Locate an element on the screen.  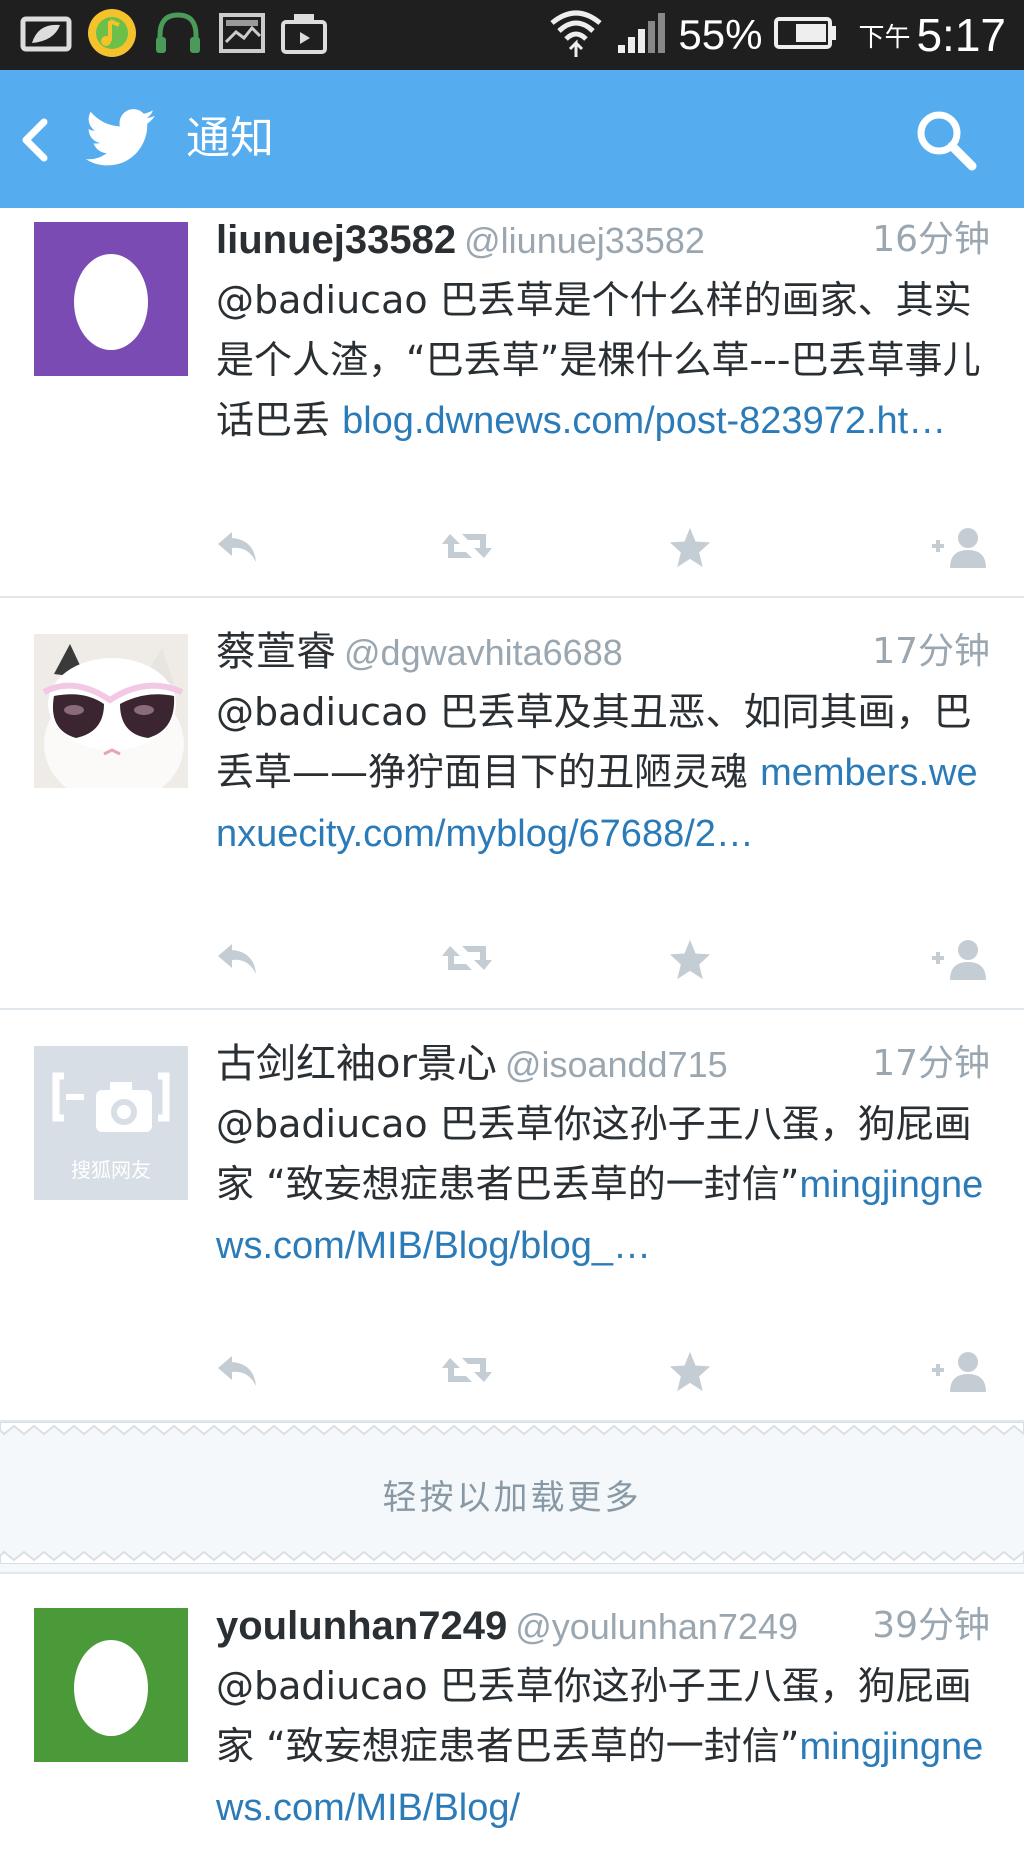
headphones-icon is located at coordinates (178, 35).